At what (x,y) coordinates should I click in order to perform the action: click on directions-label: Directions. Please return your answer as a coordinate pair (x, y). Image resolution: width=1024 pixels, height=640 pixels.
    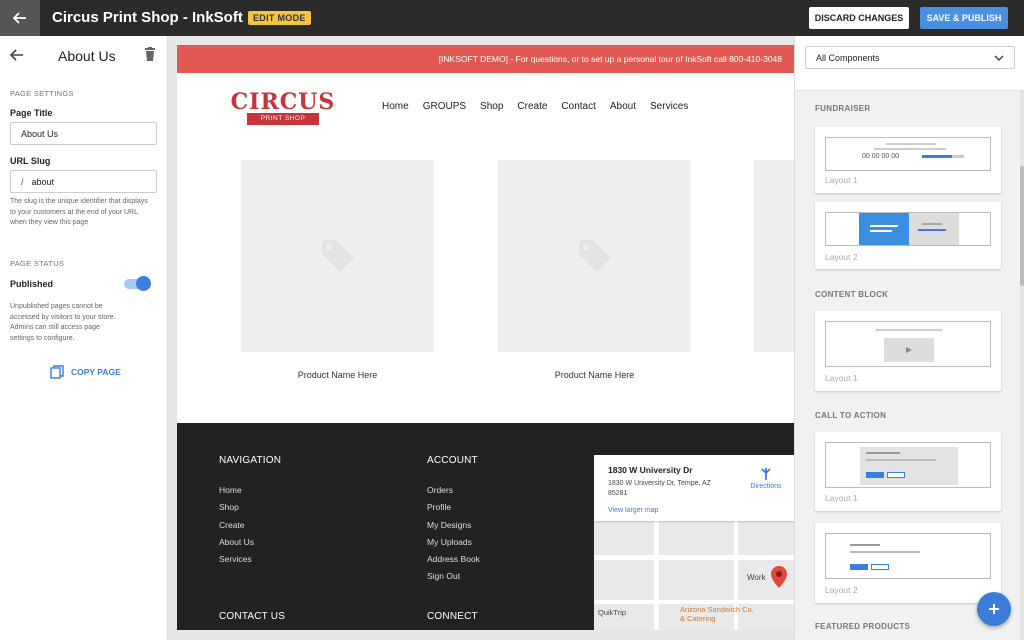
    Looking at the image, I should click on (766, 486).